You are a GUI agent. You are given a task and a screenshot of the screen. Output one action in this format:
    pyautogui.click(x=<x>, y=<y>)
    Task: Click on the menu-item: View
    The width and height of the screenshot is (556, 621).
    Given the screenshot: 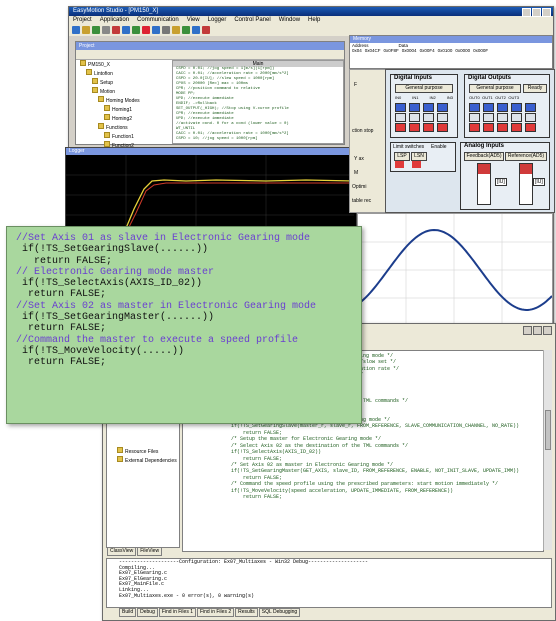 What is the action you would take?
    pyautogui.click(x=193, y=20)
    